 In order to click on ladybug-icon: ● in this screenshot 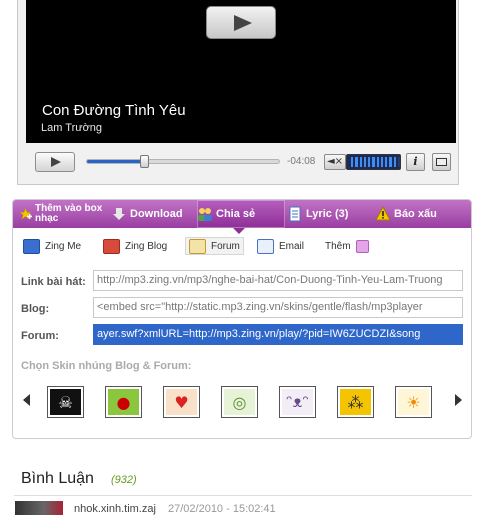, I will do `click(123, 402)`.